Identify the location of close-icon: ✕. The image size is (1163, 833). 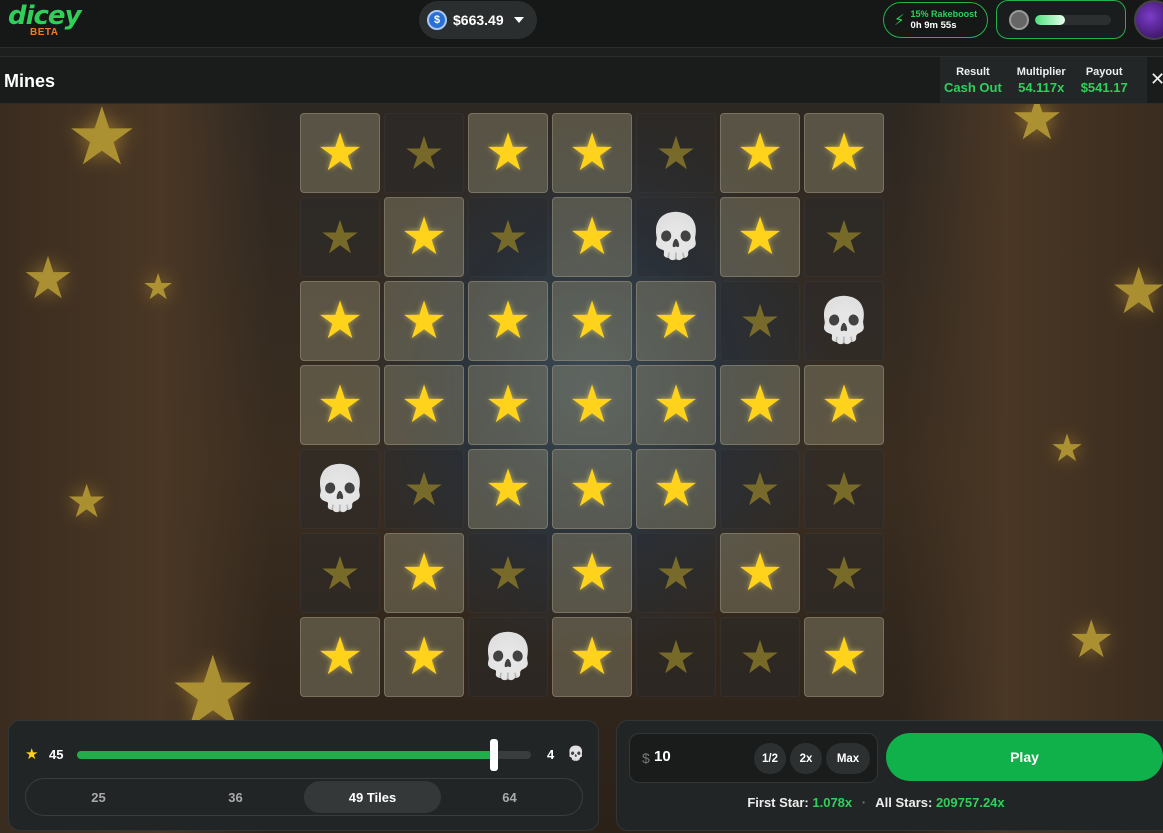
(1156, 79).